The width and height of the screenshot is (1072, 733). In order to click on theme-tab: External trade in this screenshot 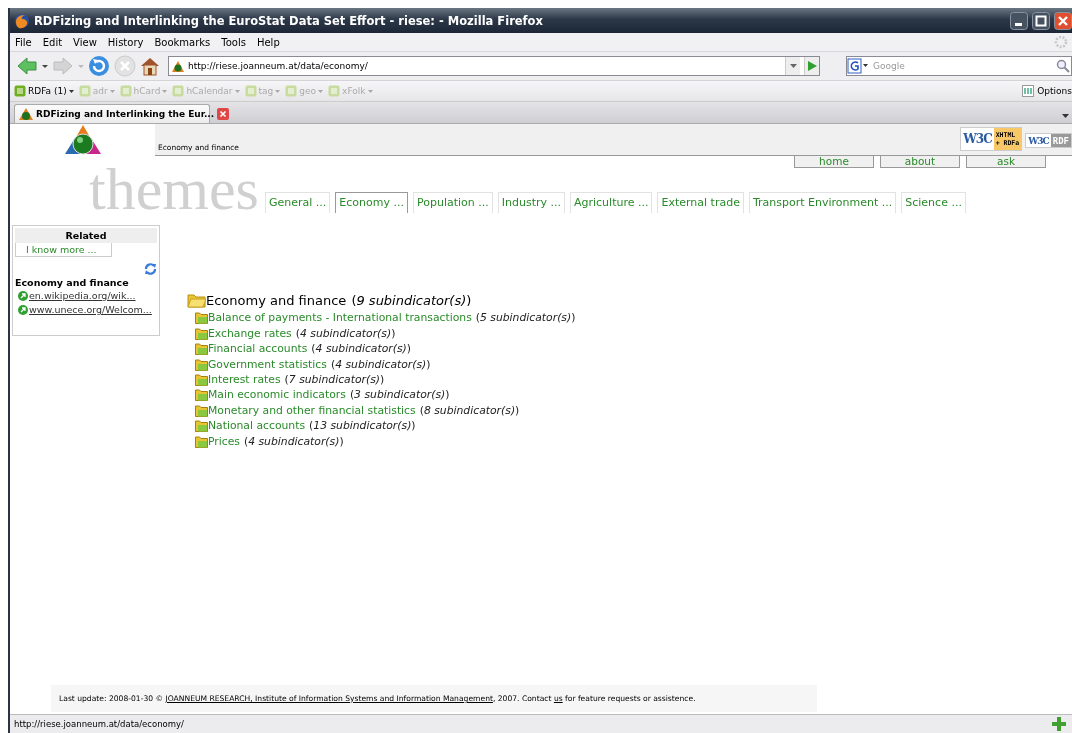, I will do `click(700, 202)`.